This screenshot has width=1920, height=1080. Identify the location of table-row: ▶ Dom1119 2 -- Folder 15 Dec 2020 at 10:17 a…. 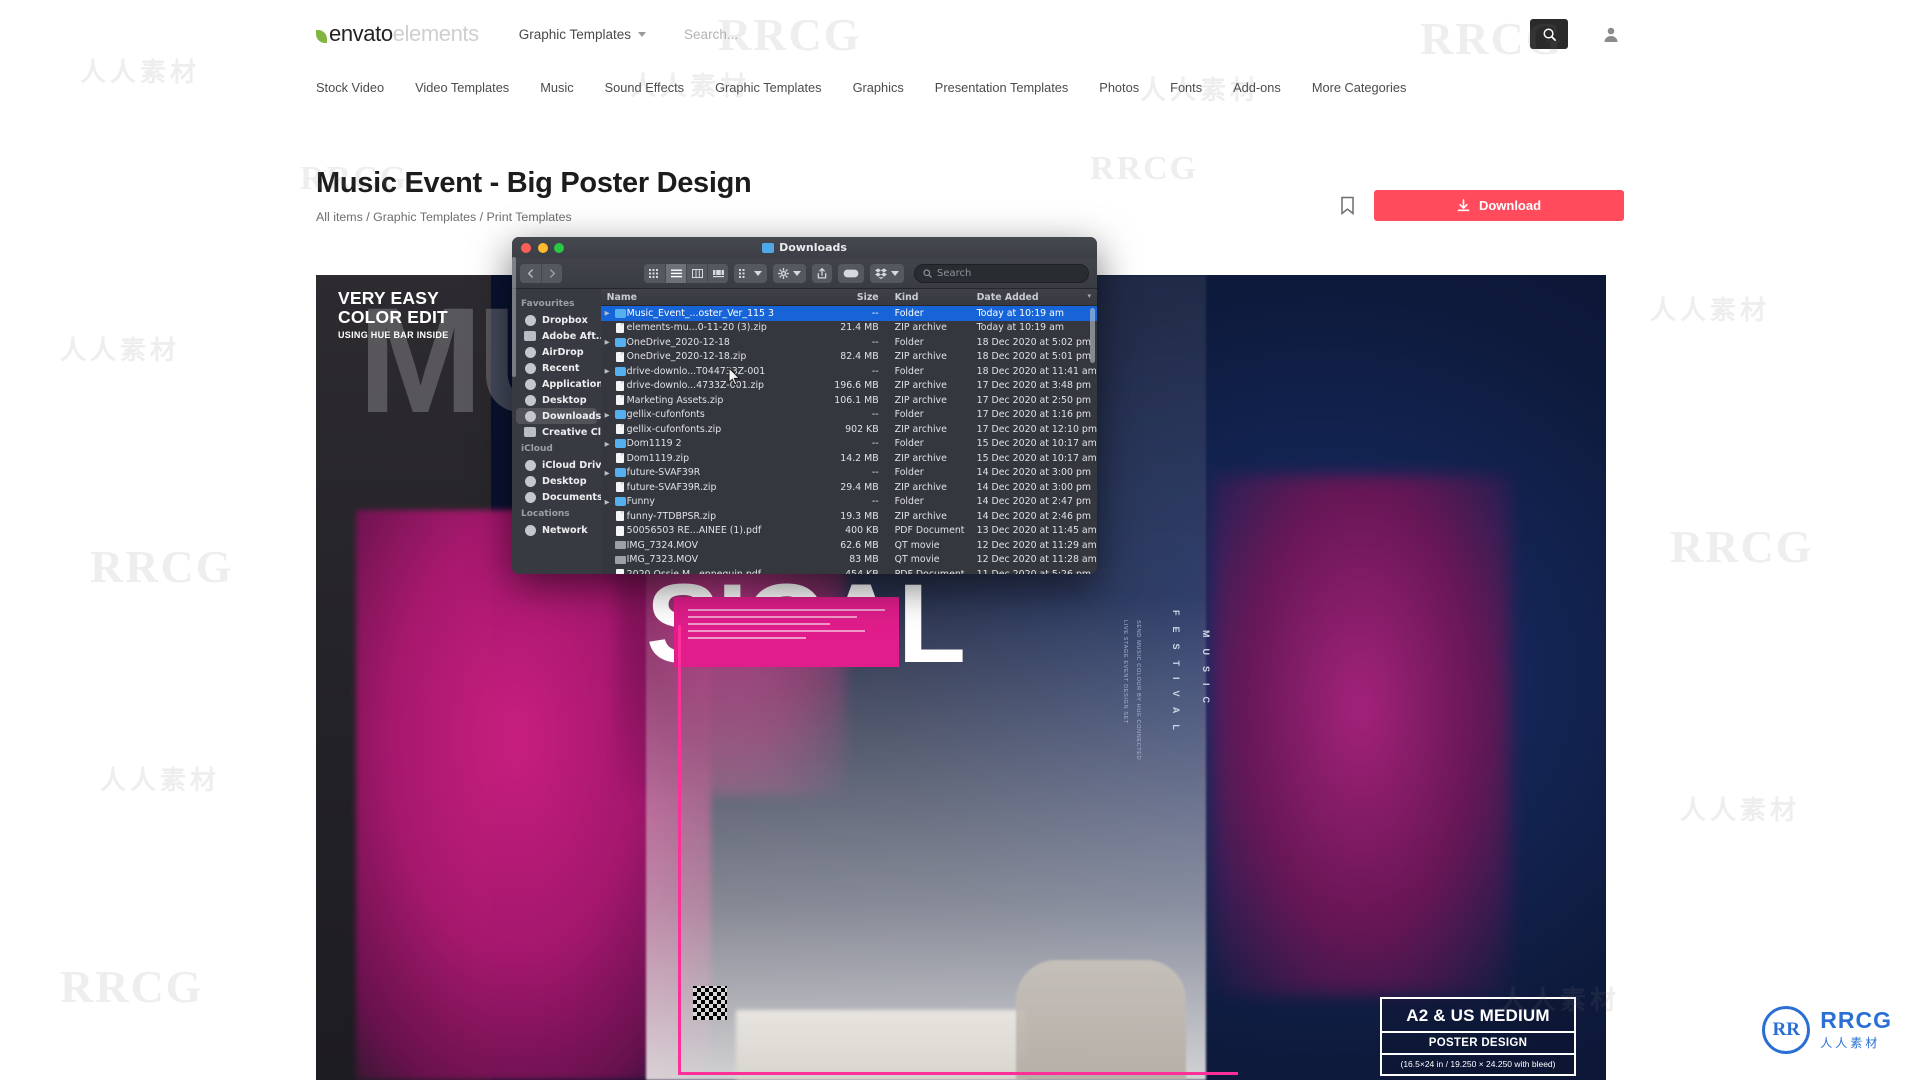
(849, 444).